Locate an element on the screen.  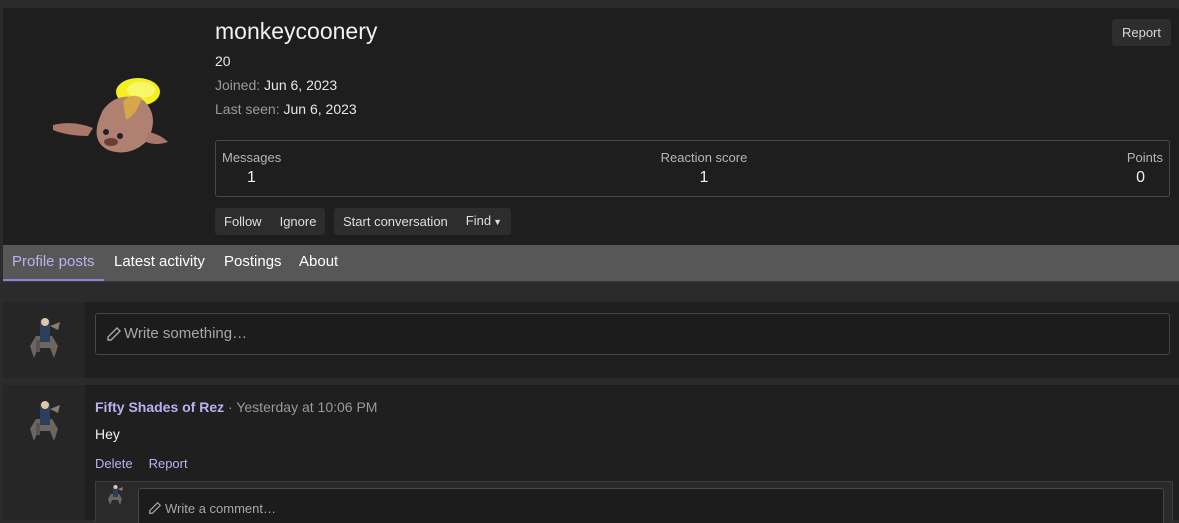
find-label: Find is located at coordinates (478, 220).